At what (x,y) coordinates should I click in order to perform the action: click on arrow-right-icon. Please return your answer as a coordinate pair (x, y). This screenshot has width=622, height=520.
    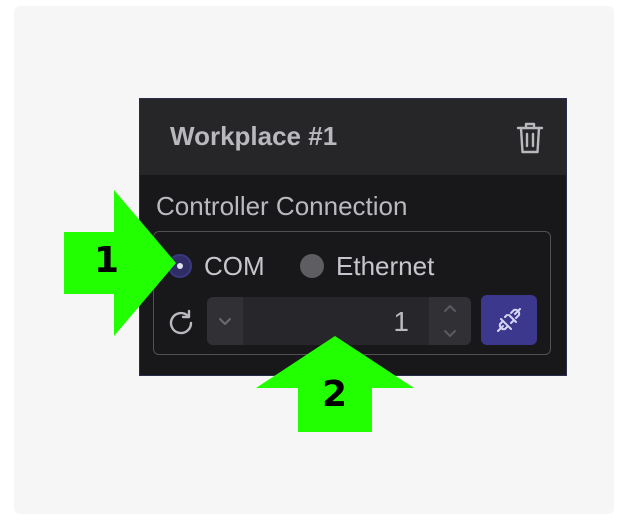
    Looking at the image, I should click on (120, 263).